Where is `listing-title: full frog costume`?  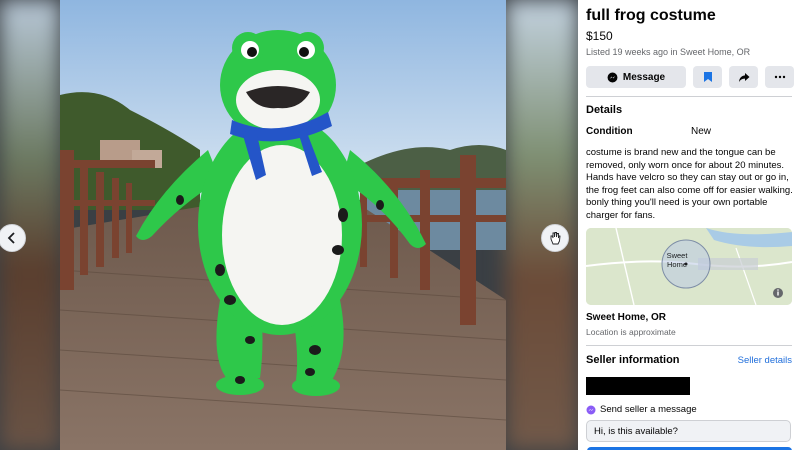 listing-title: full frog costume is located at coordinates (651, 15).